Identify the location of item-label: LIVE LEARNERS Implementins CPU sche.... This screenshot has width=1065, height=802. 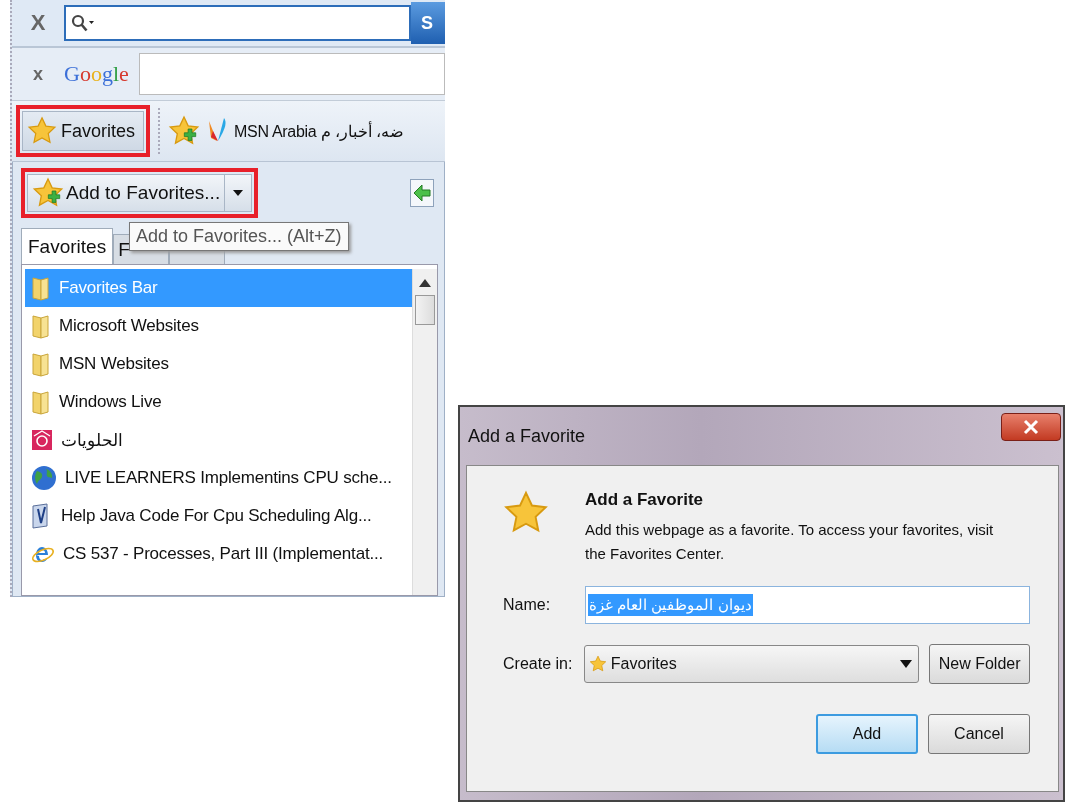
(228, 478).